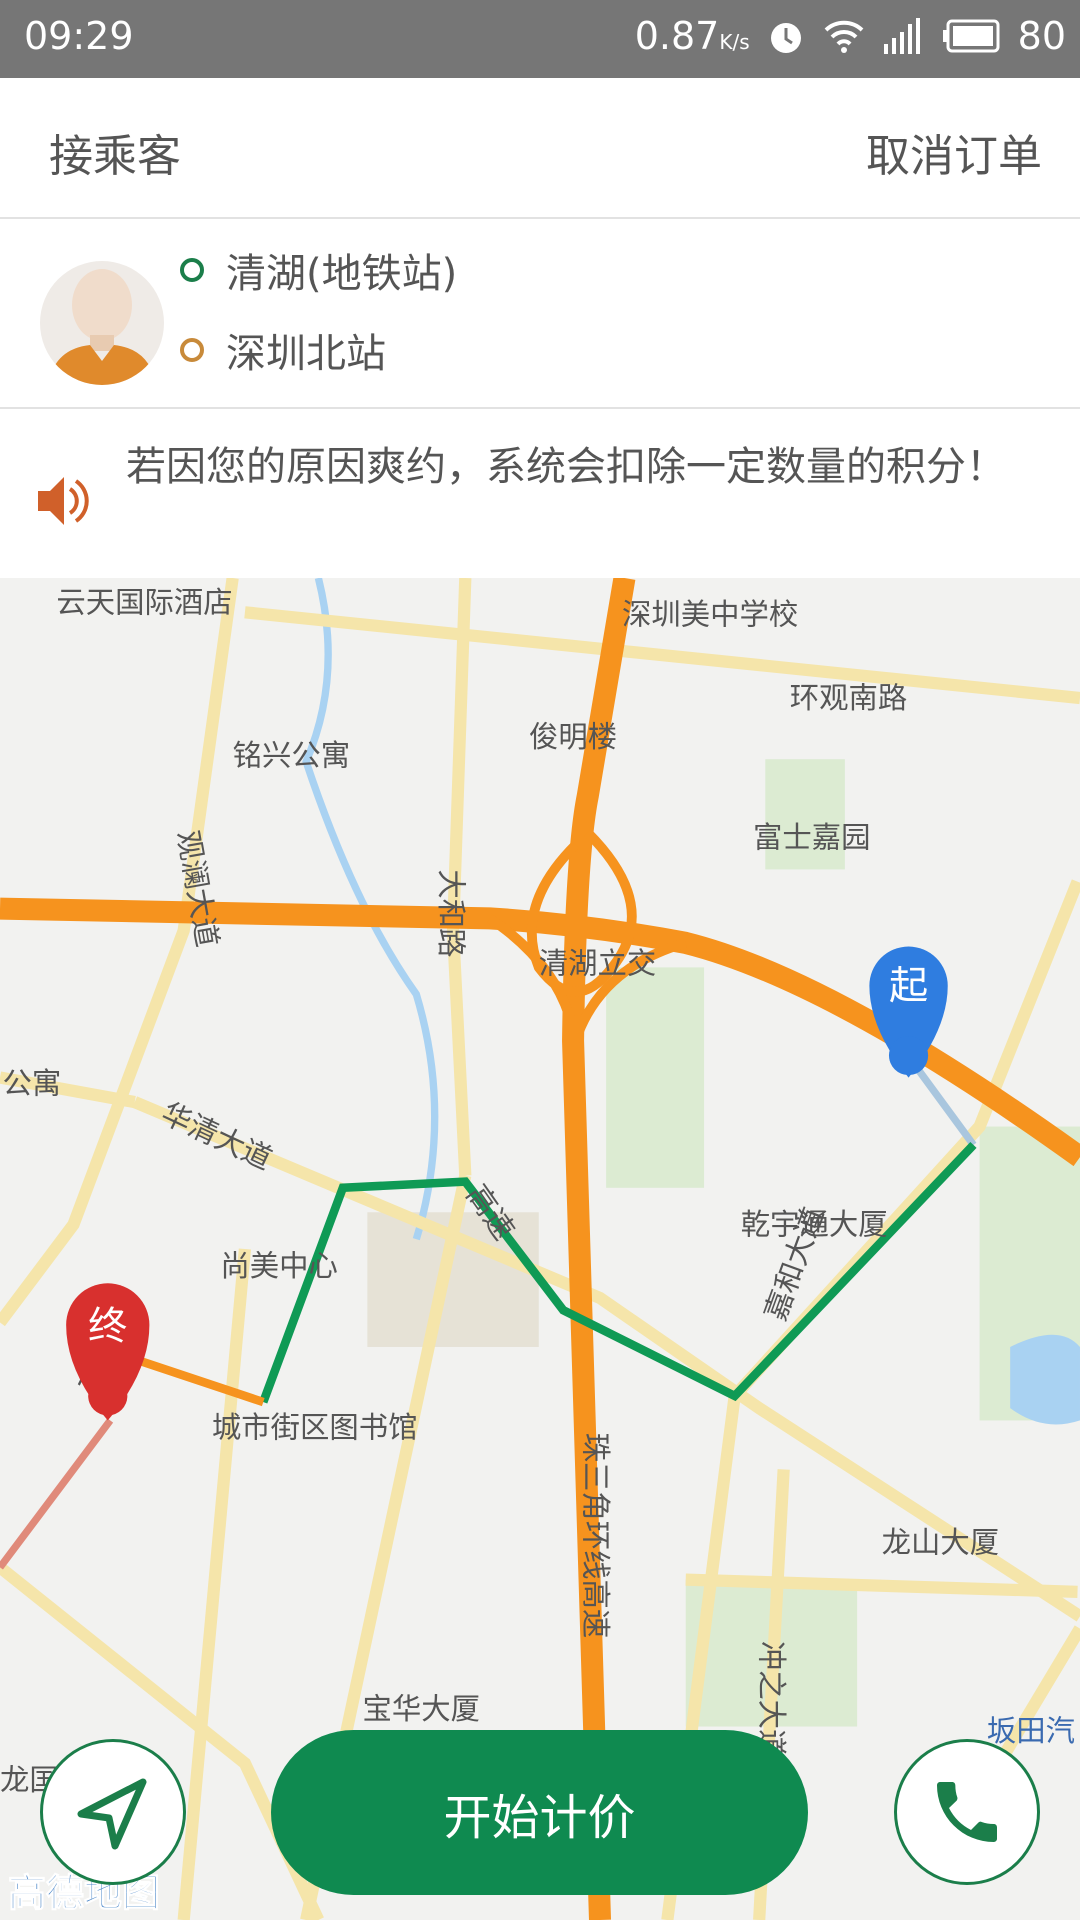 This screenshot has width=1080, height=1920. What do you see at coordinates (102, 323) in the screenshot?
I see `avatar` at bounding box center [102, 323].